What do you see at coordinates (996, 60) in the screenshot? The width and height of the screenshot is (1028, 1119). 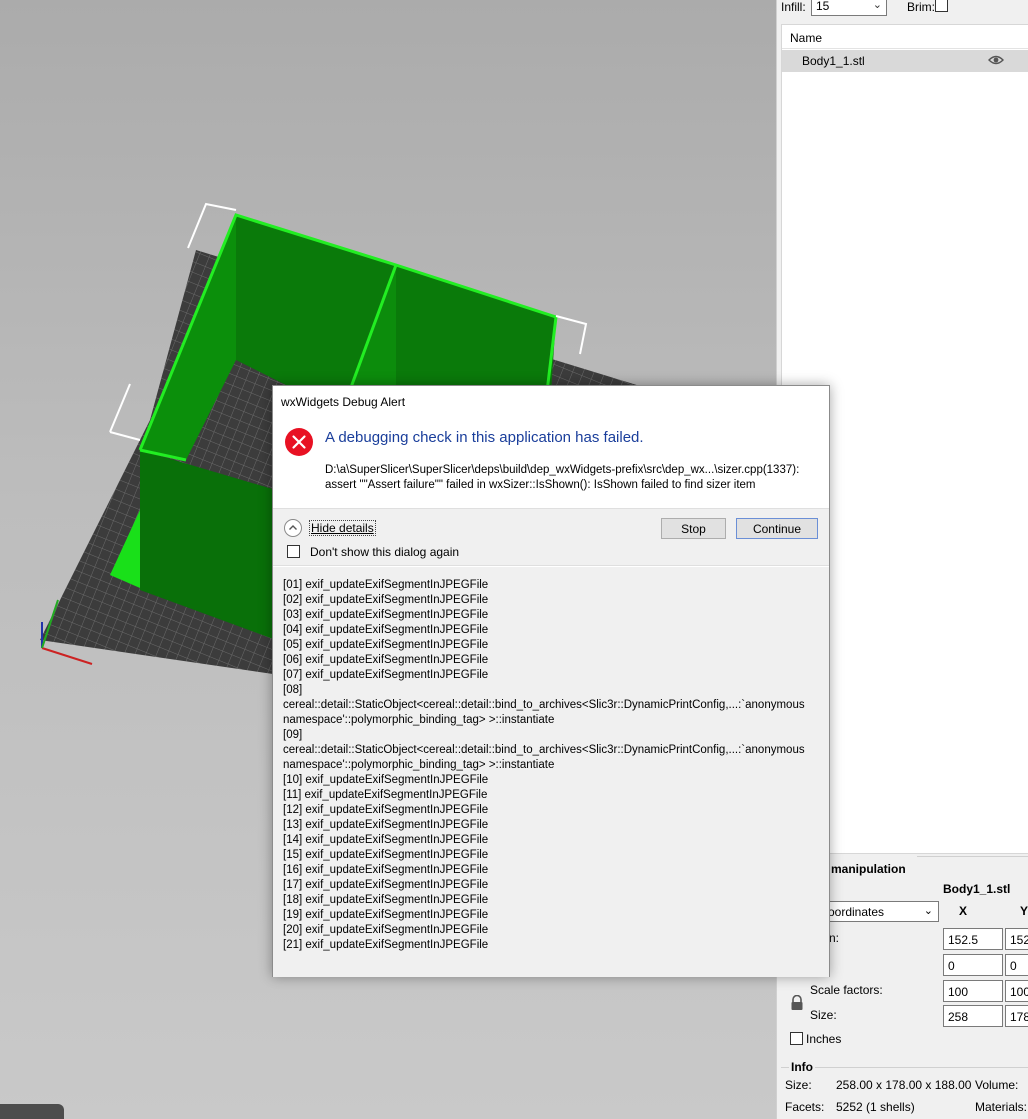 I see `eye-icon` at bounding box center [996, 60].